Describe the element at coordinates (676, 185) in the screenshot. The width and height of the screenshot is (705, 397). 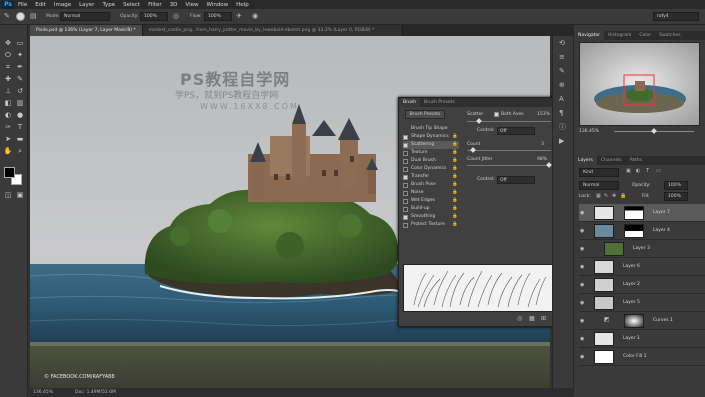
I see `layer-opacity-field: 100%` at that location.